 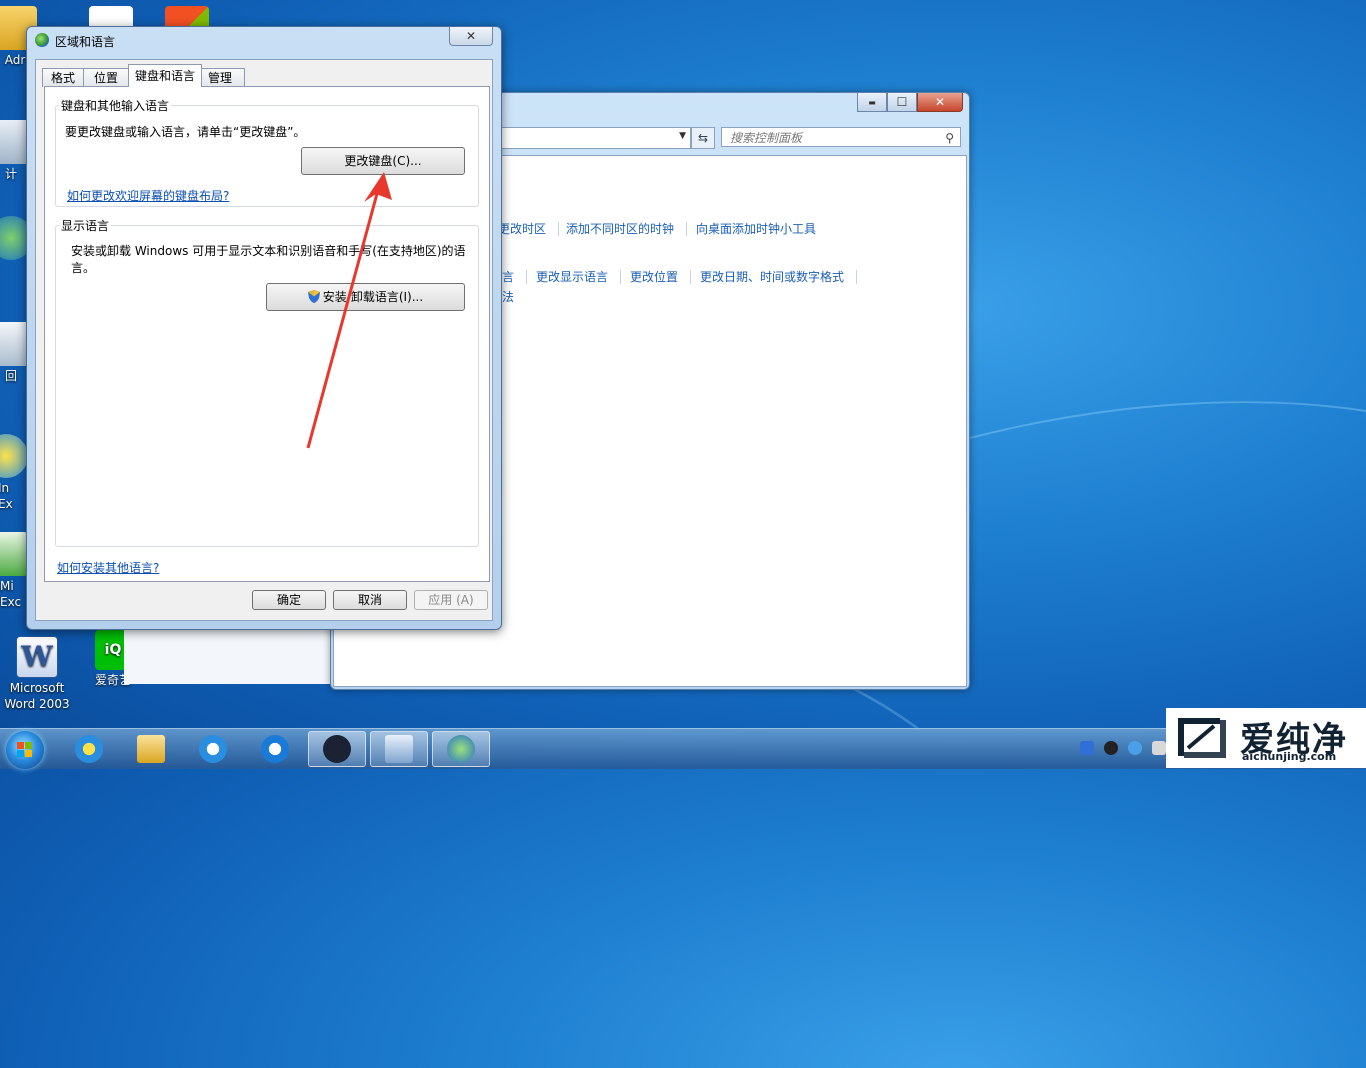 What do you see at coordinates (1111, 748) in the screenshot?
I see `qq-icon` at bounding box center [1111, 748].